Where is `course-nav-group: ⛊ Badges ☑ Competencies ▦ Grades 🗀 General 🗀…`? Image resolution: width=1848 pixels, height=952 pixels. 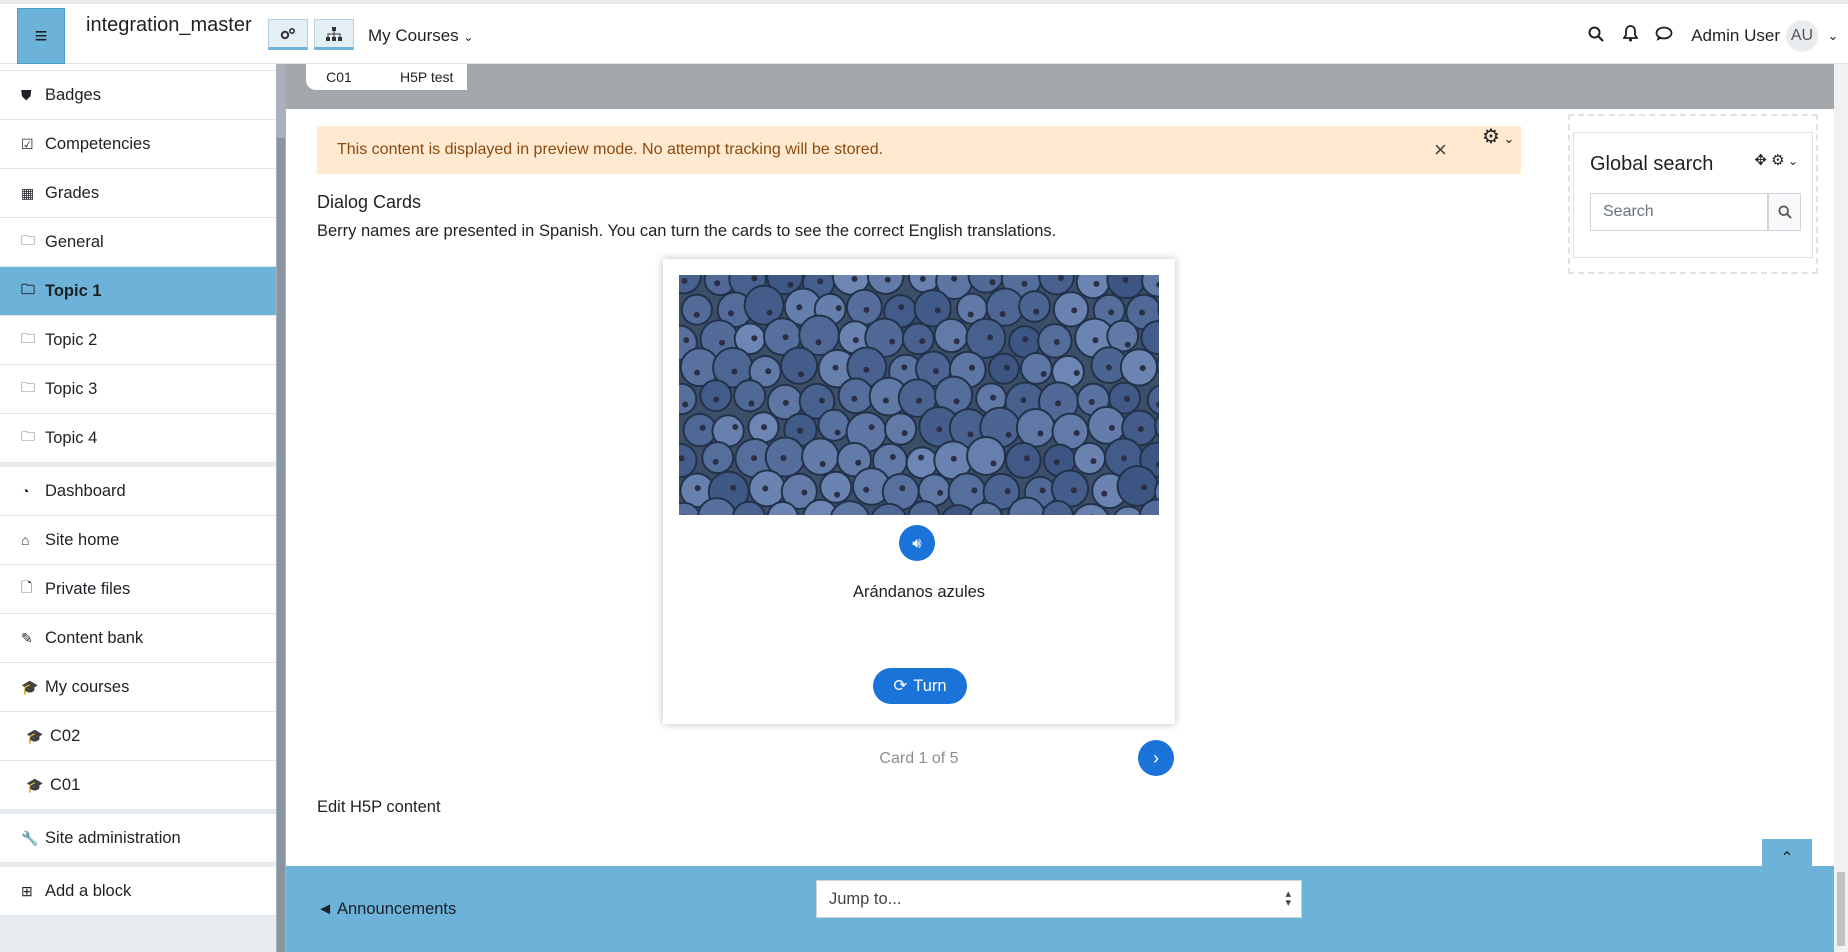 course-nav-group: ⛊ Badges ☑ Competencies ▦ Grades 🗀 General 🗀… is located at coordinates (138, 263).